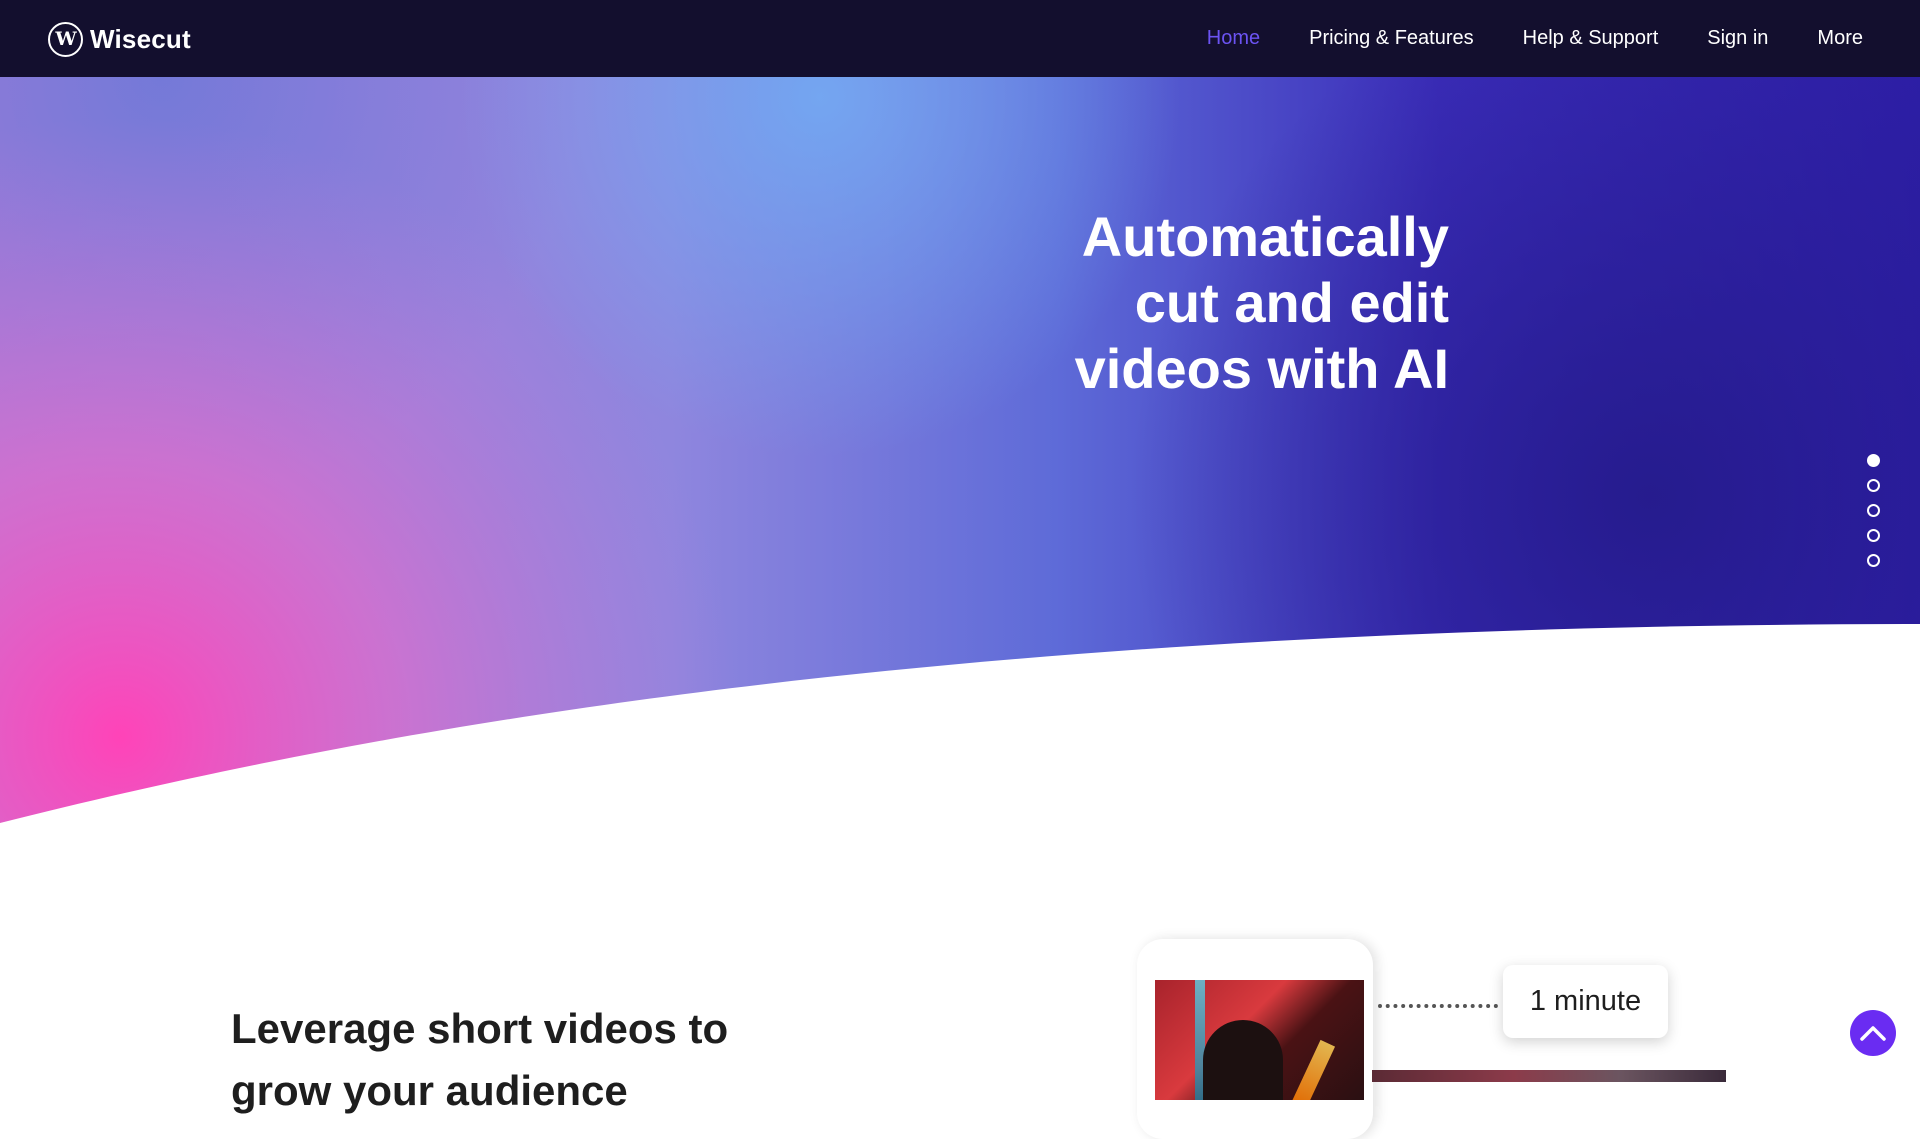 The width and height of the screenshot is (1920, 1139). What do you see at coordinates (1438, 1006) in the screenshot?
I see `connector-line` at bounding box center [1438, 1006].